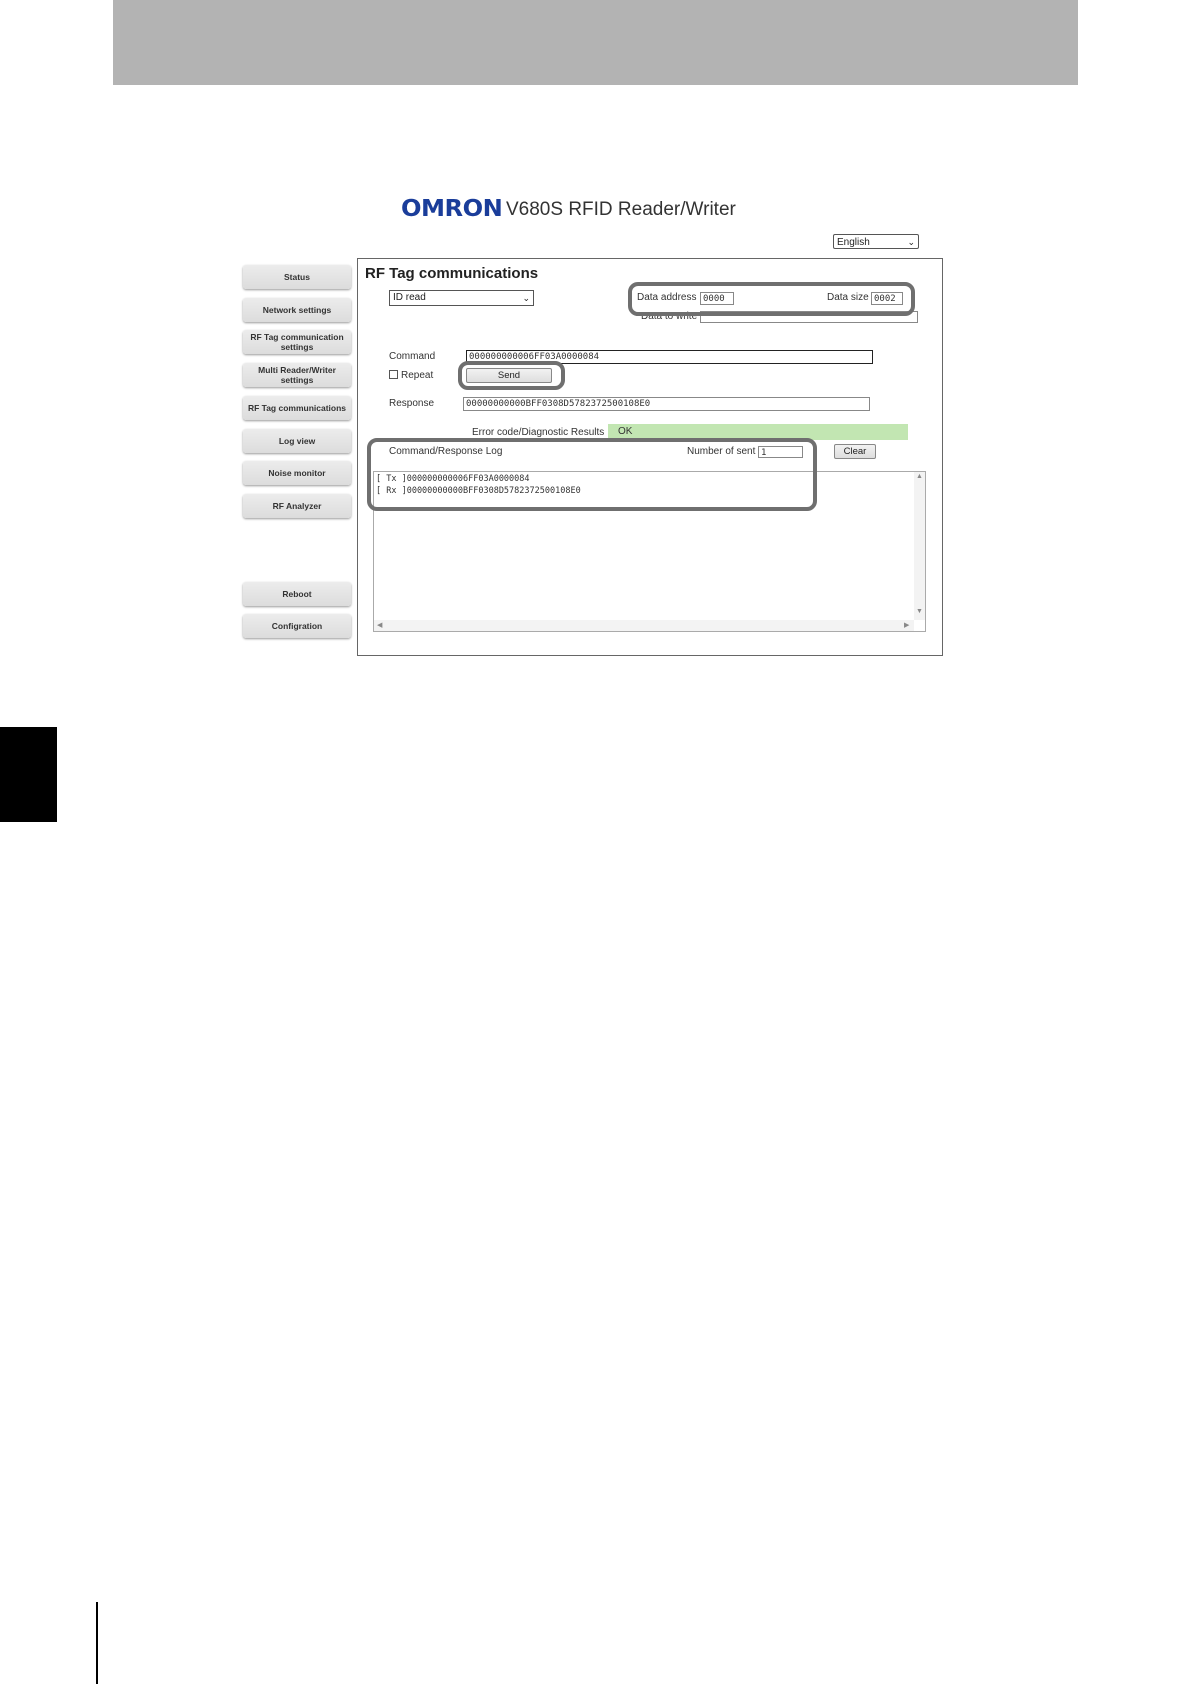  Describe the element at coordinates (855, 451) in the screenshot. I see `clear-button: Clear` at that location.